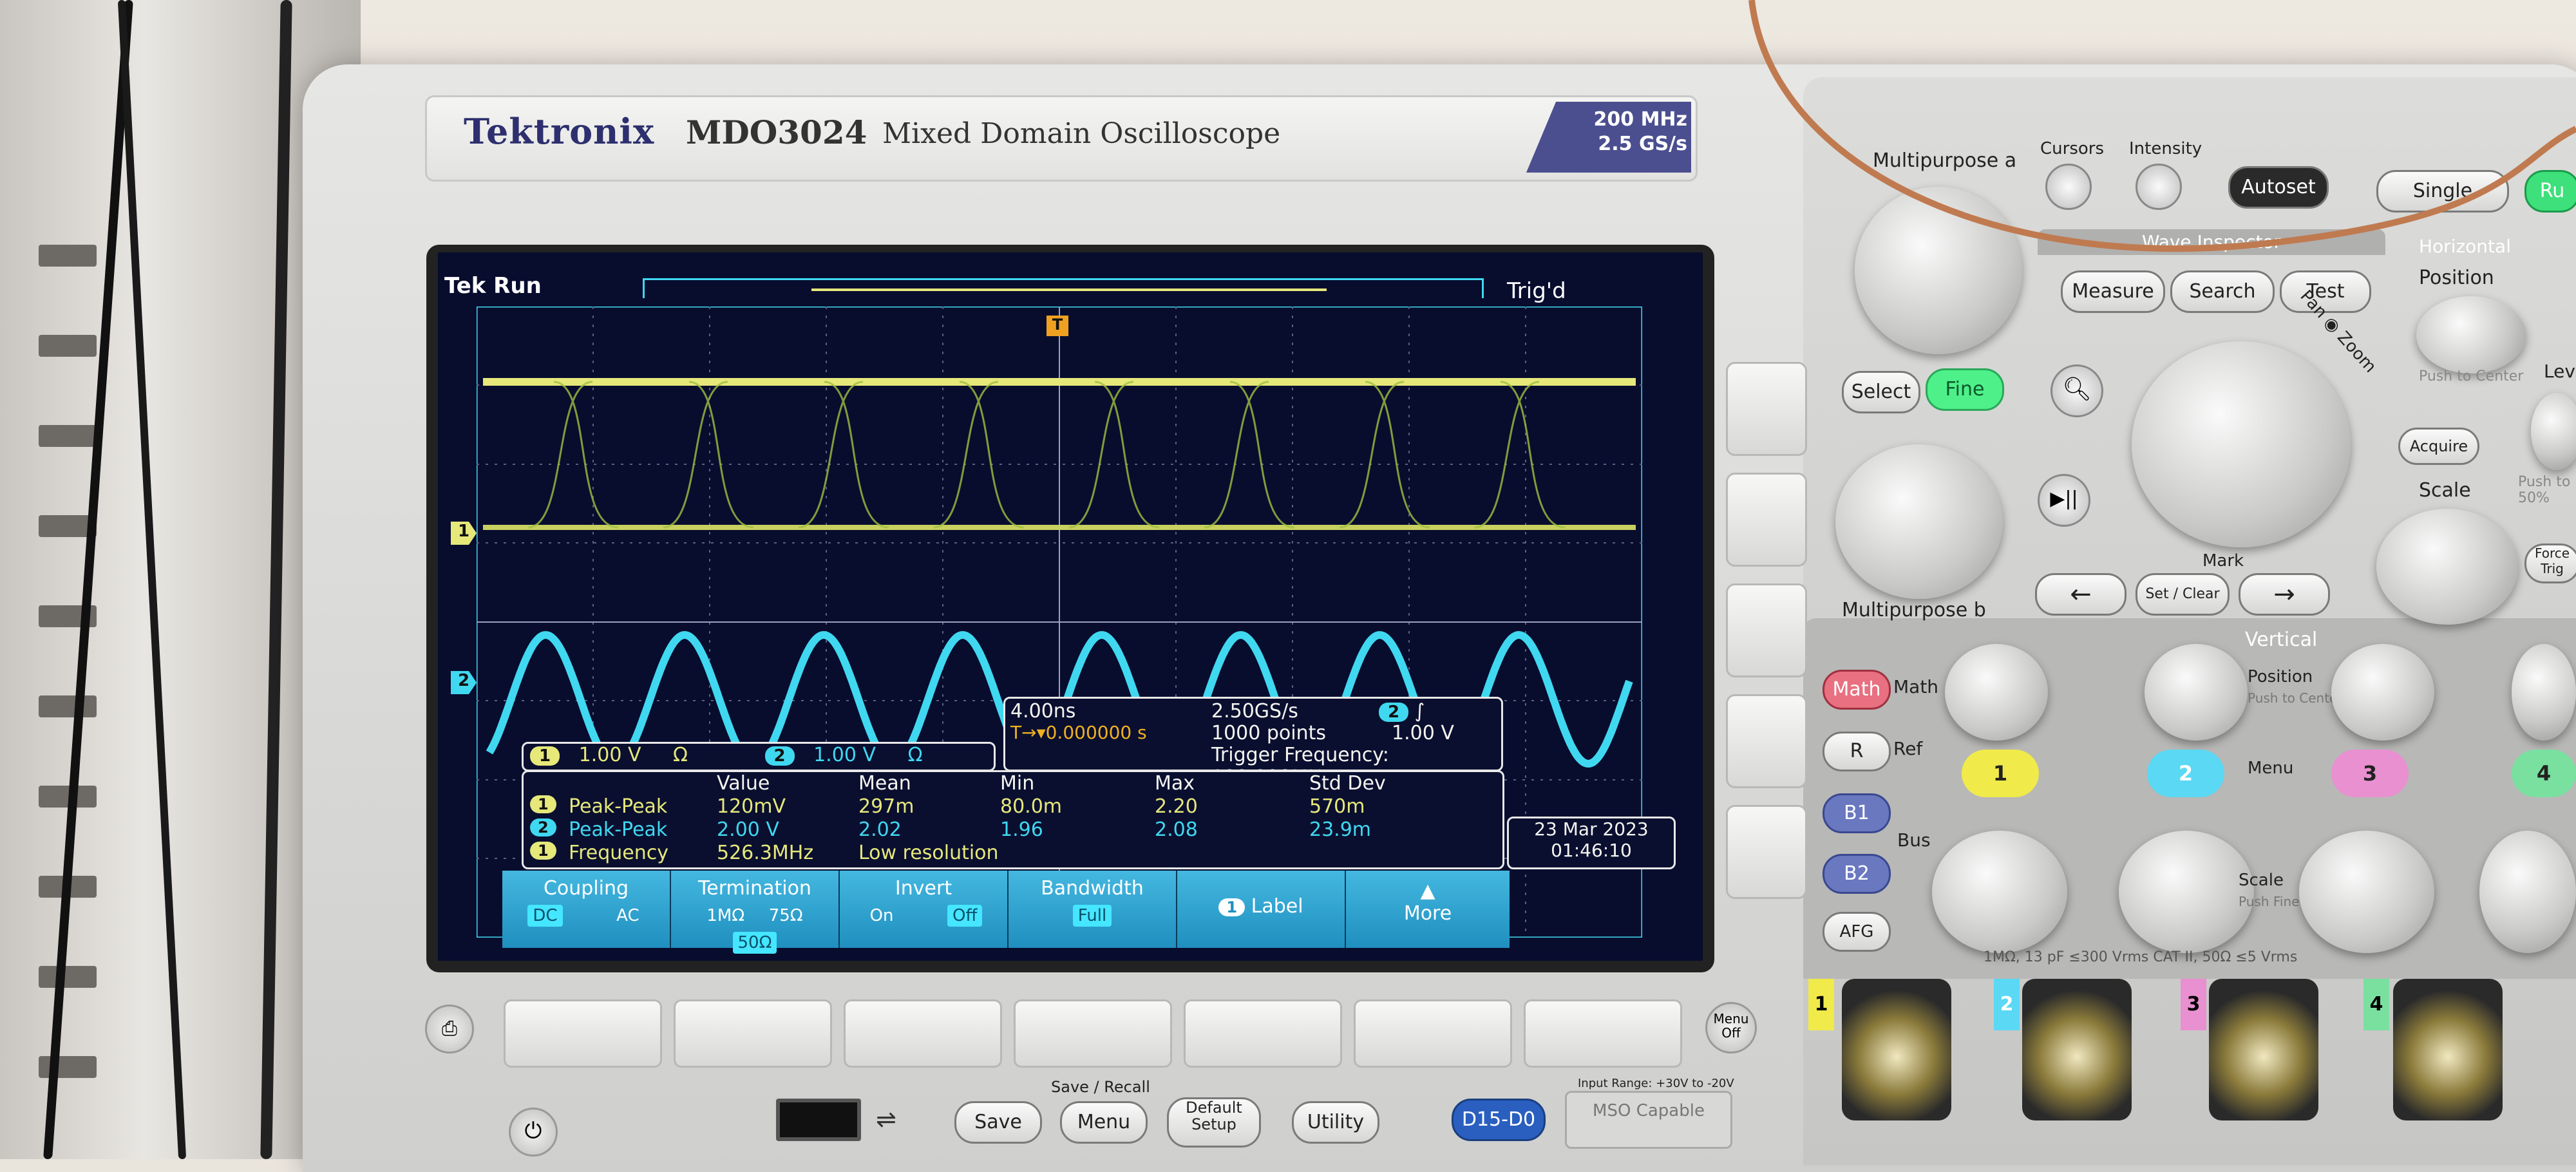  Describe the element at coordinates (1766, 630) in the screenshot. I see `side-button-c` at that location.